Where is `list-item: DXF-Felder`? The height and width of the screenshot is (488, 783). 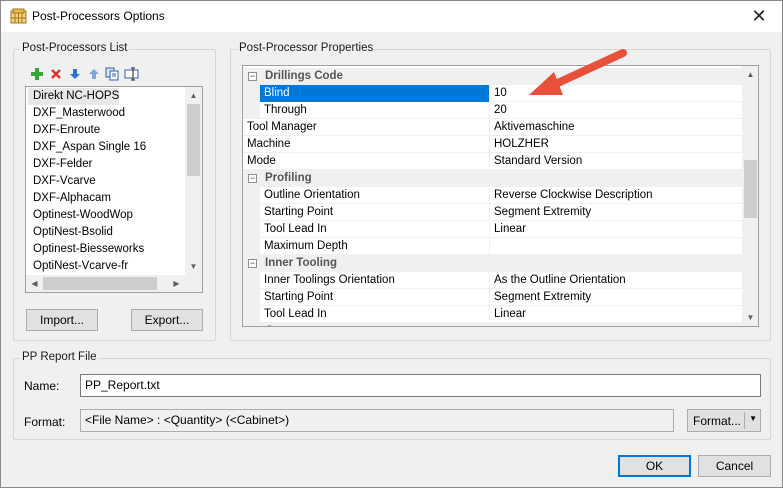
list-item: DXF-Felder is located at coordinates (60, 164).